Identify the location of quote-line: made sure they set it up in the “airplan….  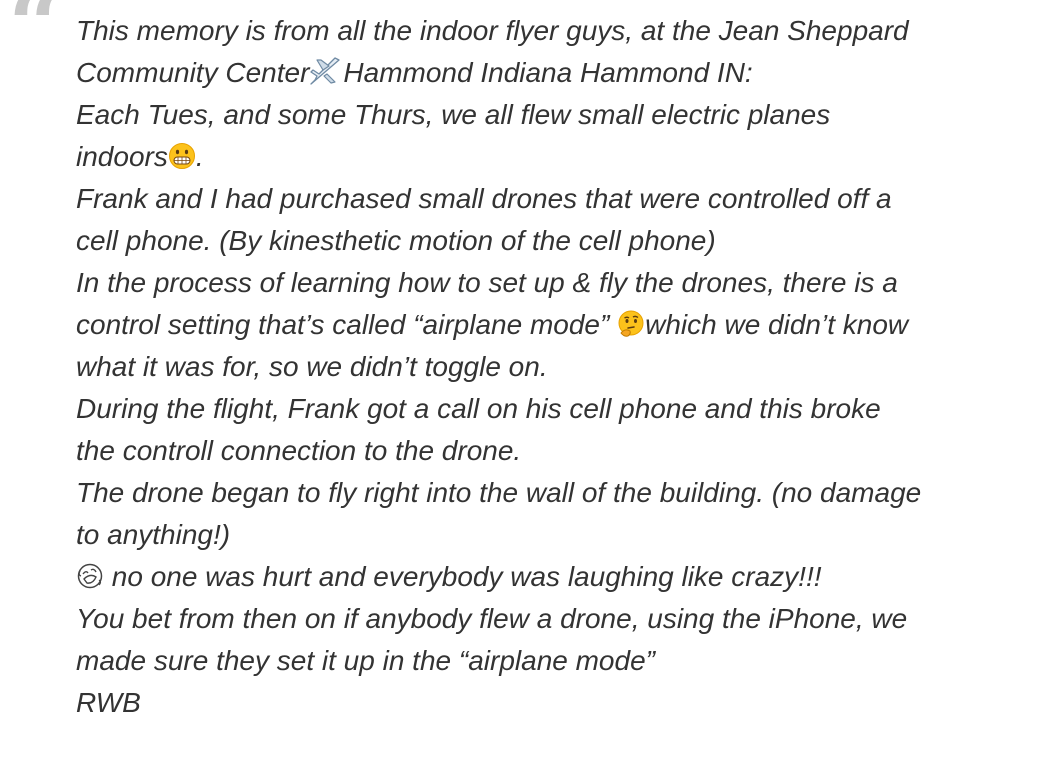
(557, 661).